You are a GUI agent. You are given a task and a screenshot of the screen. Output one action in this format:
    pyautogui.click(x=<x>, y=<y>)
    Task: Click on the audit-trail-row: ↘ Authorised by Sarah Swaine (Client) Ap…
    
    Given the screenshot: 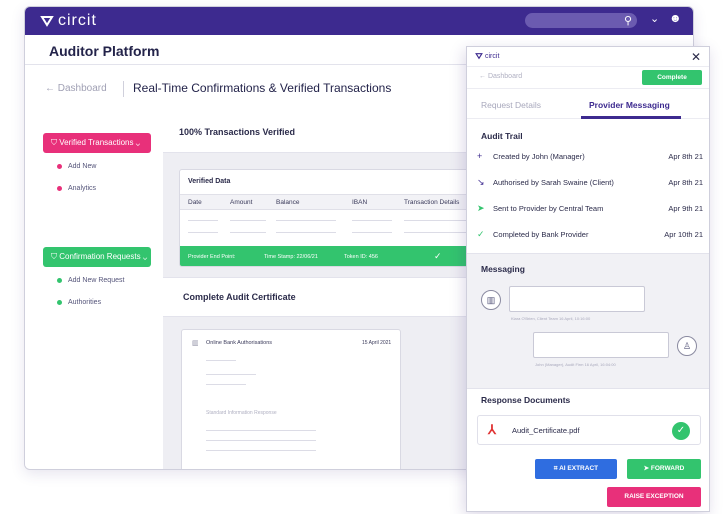 What is the action you would take?
    pyautogui.click(x=590, y=184)
    